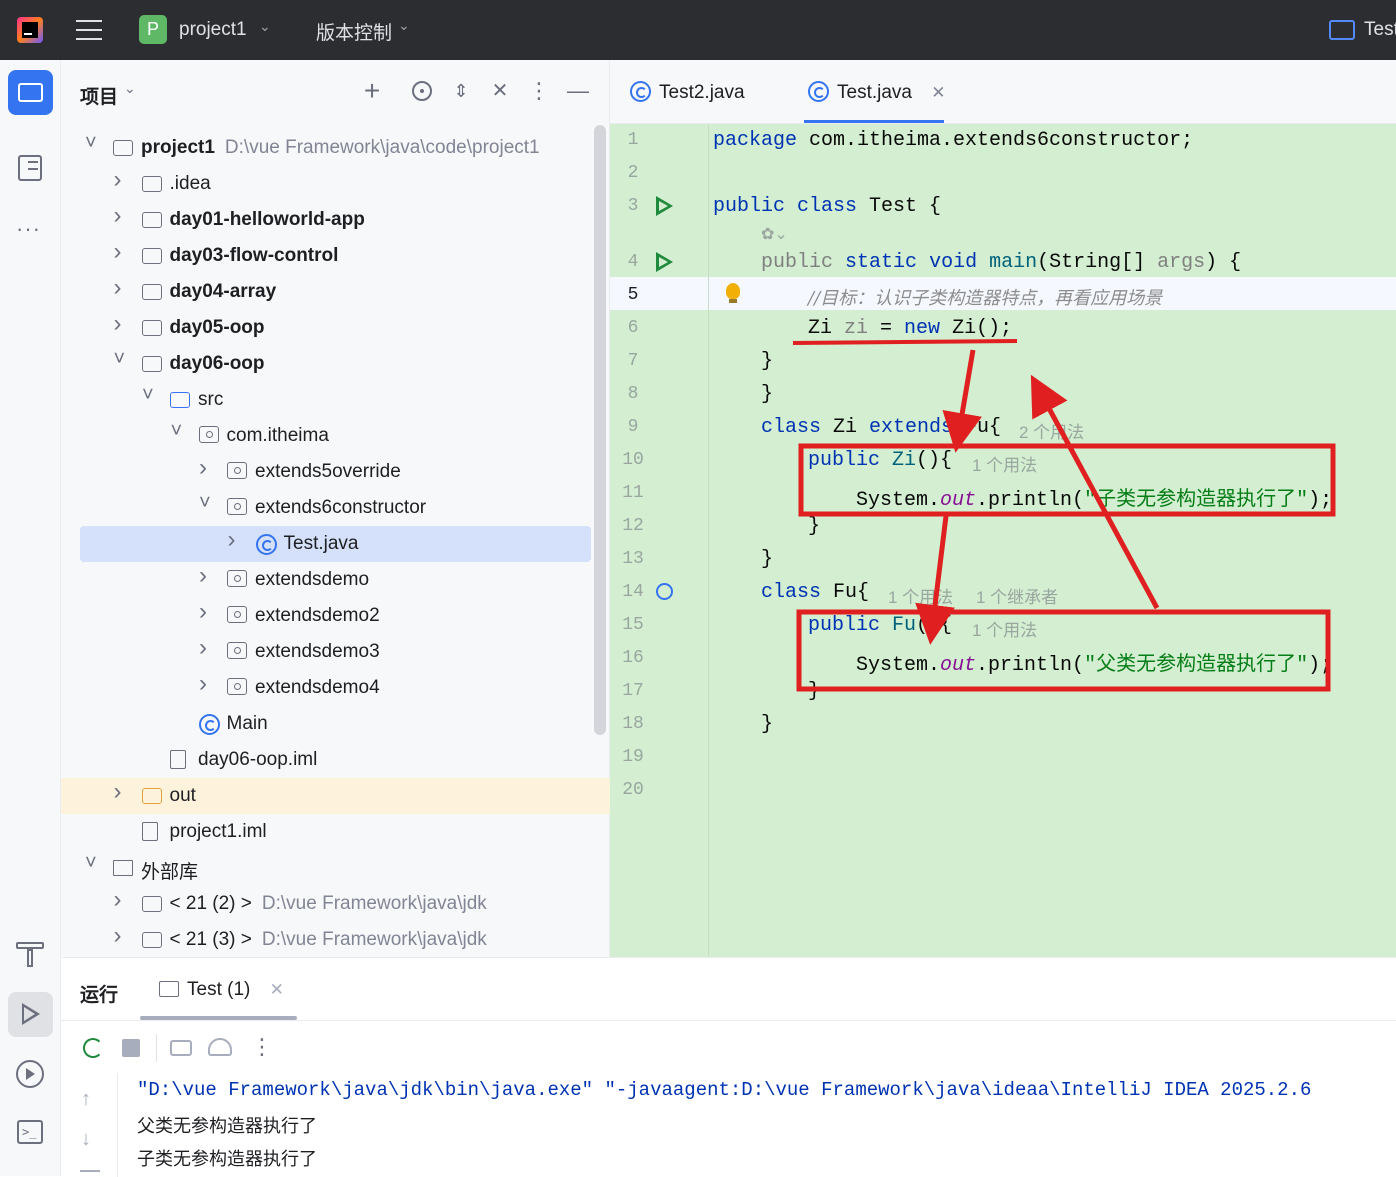 The width and height of the screenshot is (1396, 1177). What do you see at coordinates (335, 508) in the screenshot?
I see `tree-row: ˅ extends6constructor` at bounding box center [335, 508].